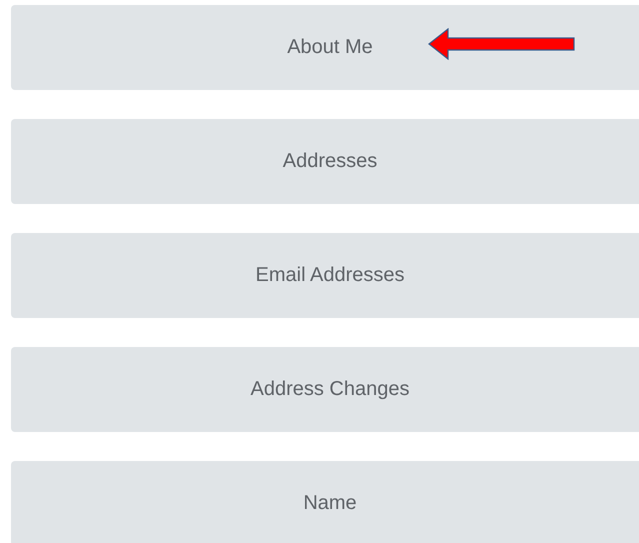 This screenshot has width=639, height=543. What do you see at coordinates (325, 502) in the screenshot?
I see `menu-button: Name` at bounding box center [325, 502].